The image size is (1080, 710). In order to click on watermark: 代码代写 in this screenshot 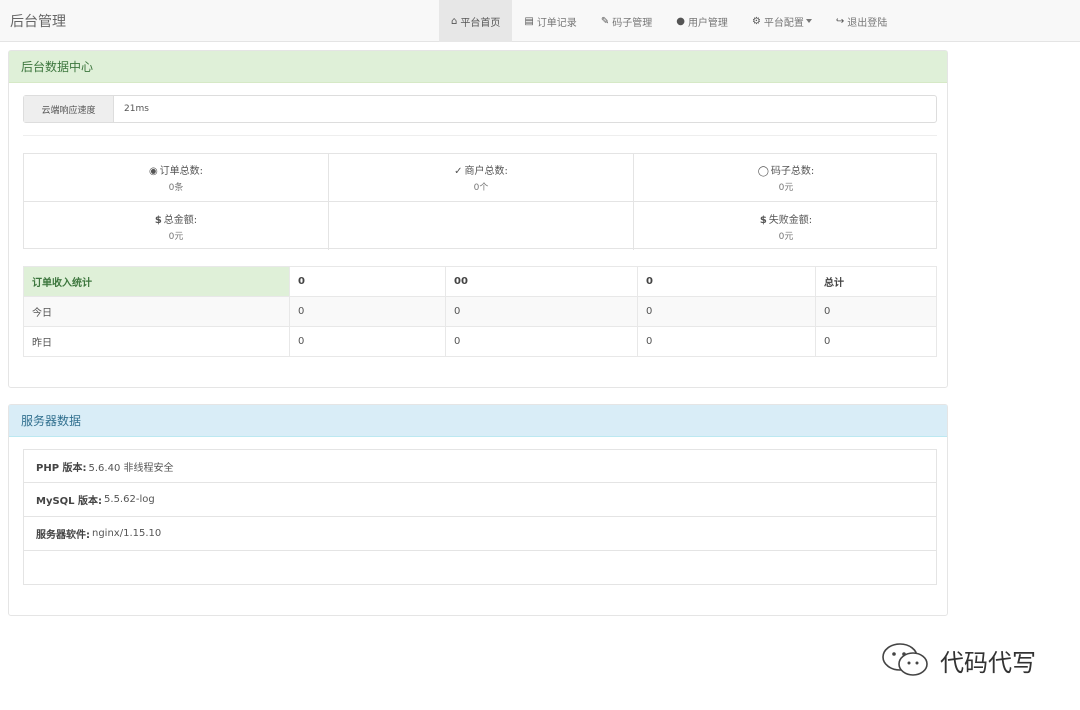, I will do `click(958, 660)`.